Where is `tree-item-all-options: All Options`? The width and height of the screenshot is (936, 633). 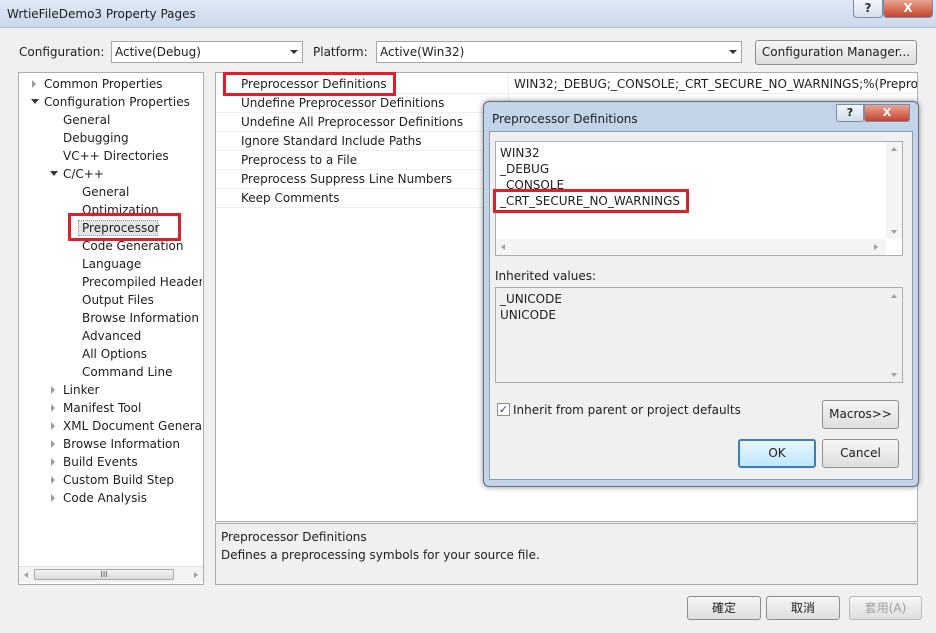 tree-item-all-options: All Options is located at coordinates (114, 354).